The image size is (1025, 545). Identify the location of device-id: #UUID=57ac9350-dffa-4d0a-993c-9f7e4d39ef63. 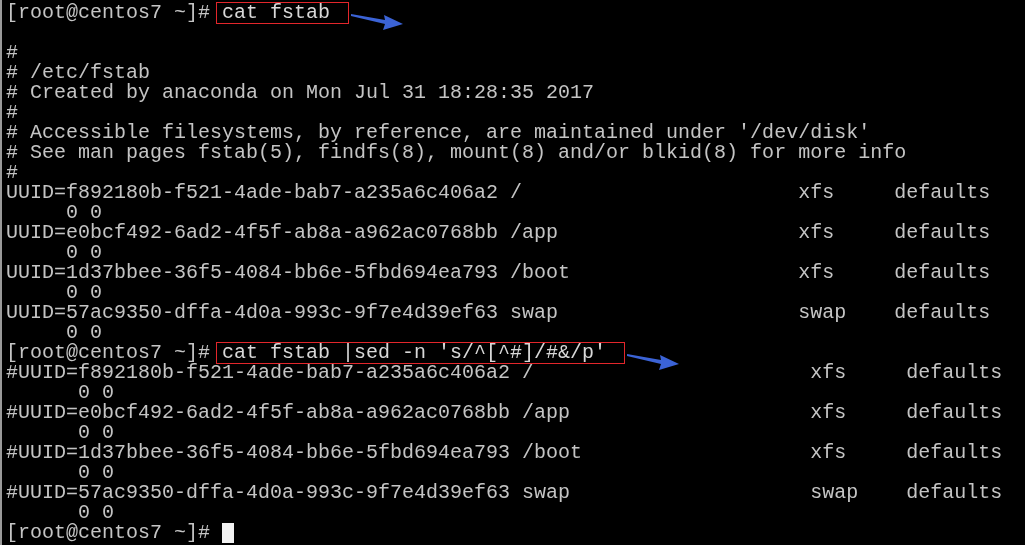
(258, 493).